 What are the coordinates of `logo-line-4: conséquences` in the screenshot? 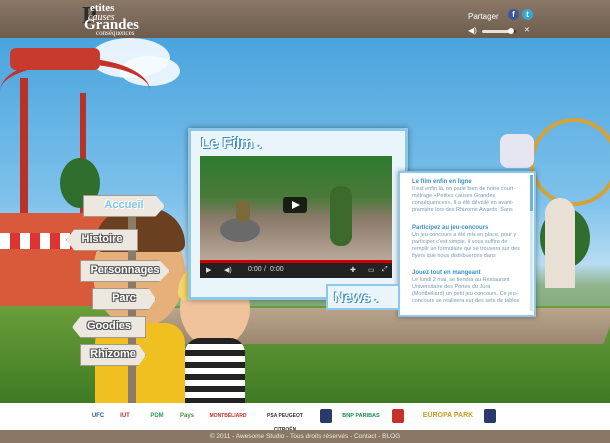 It's located at (115, 33).